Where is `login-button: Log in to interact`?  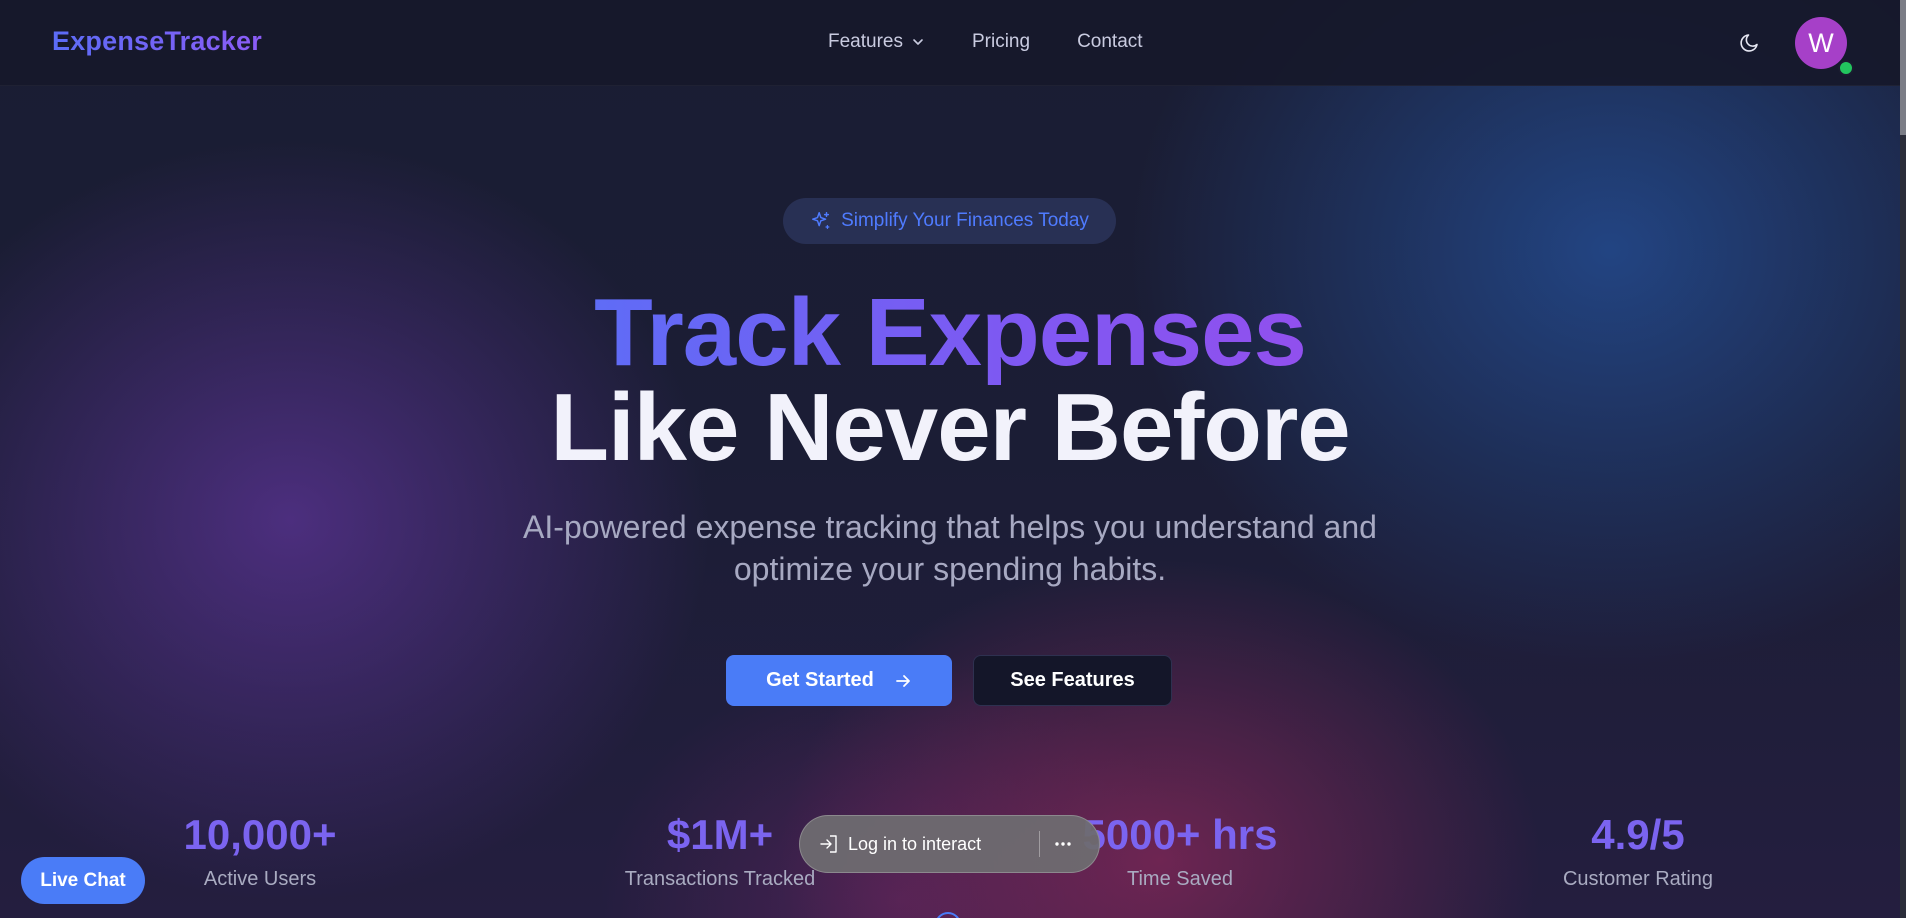
login-button: Log in to interact is located at coordinates (899, 844).